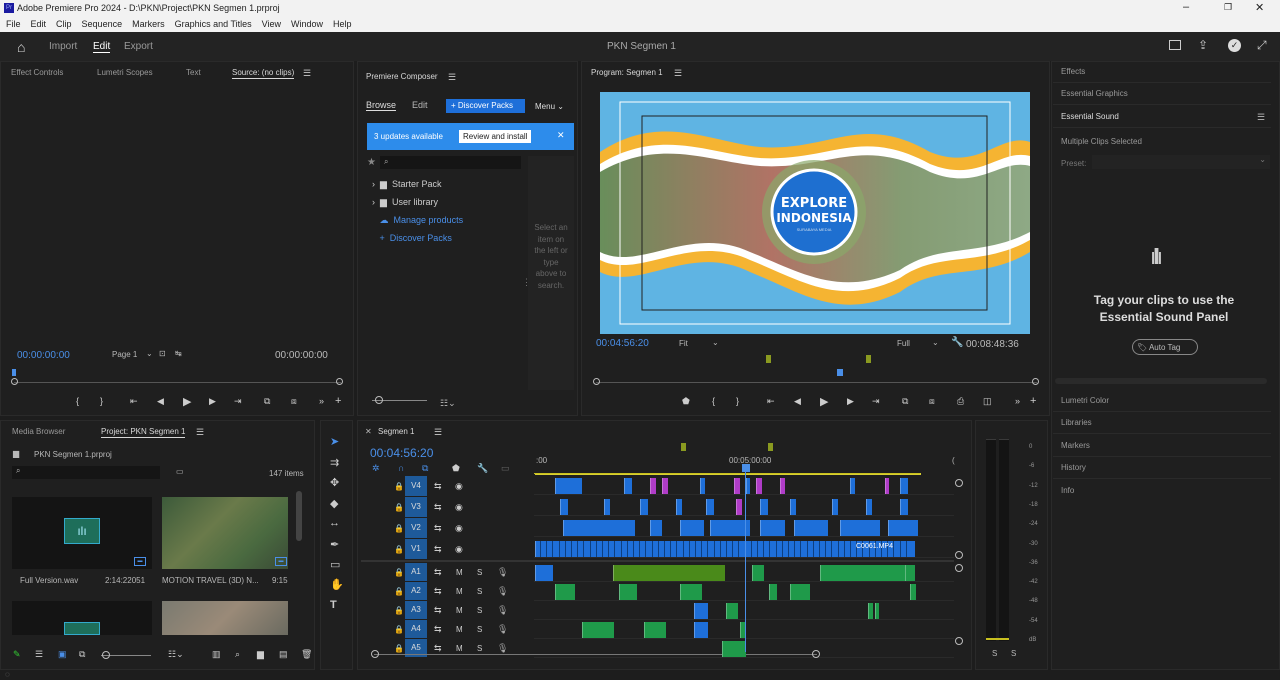 The height and width of the screenshot is (680, 1280). What do you see at coordinates (903, 343) in the screenshot?
I see `quality-select: Full` at bounding box center [903, 343].